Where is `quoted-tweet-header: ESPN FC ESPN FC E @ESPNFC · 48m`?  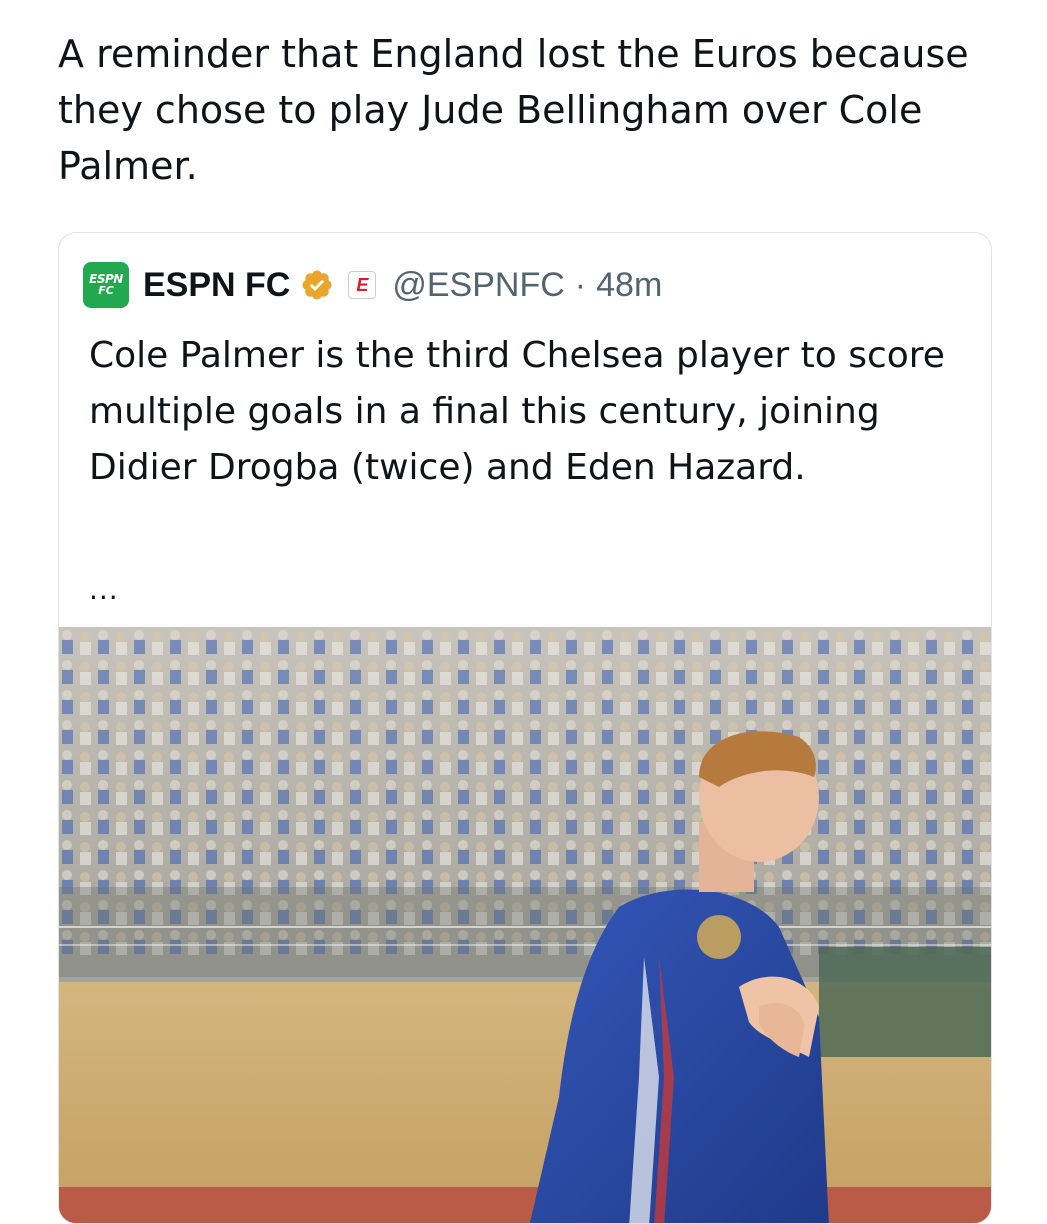
quoted-tweet-header: ESPN FC ESPN FC E @ESPNFC · 48m is located at coordinates (372, 285).